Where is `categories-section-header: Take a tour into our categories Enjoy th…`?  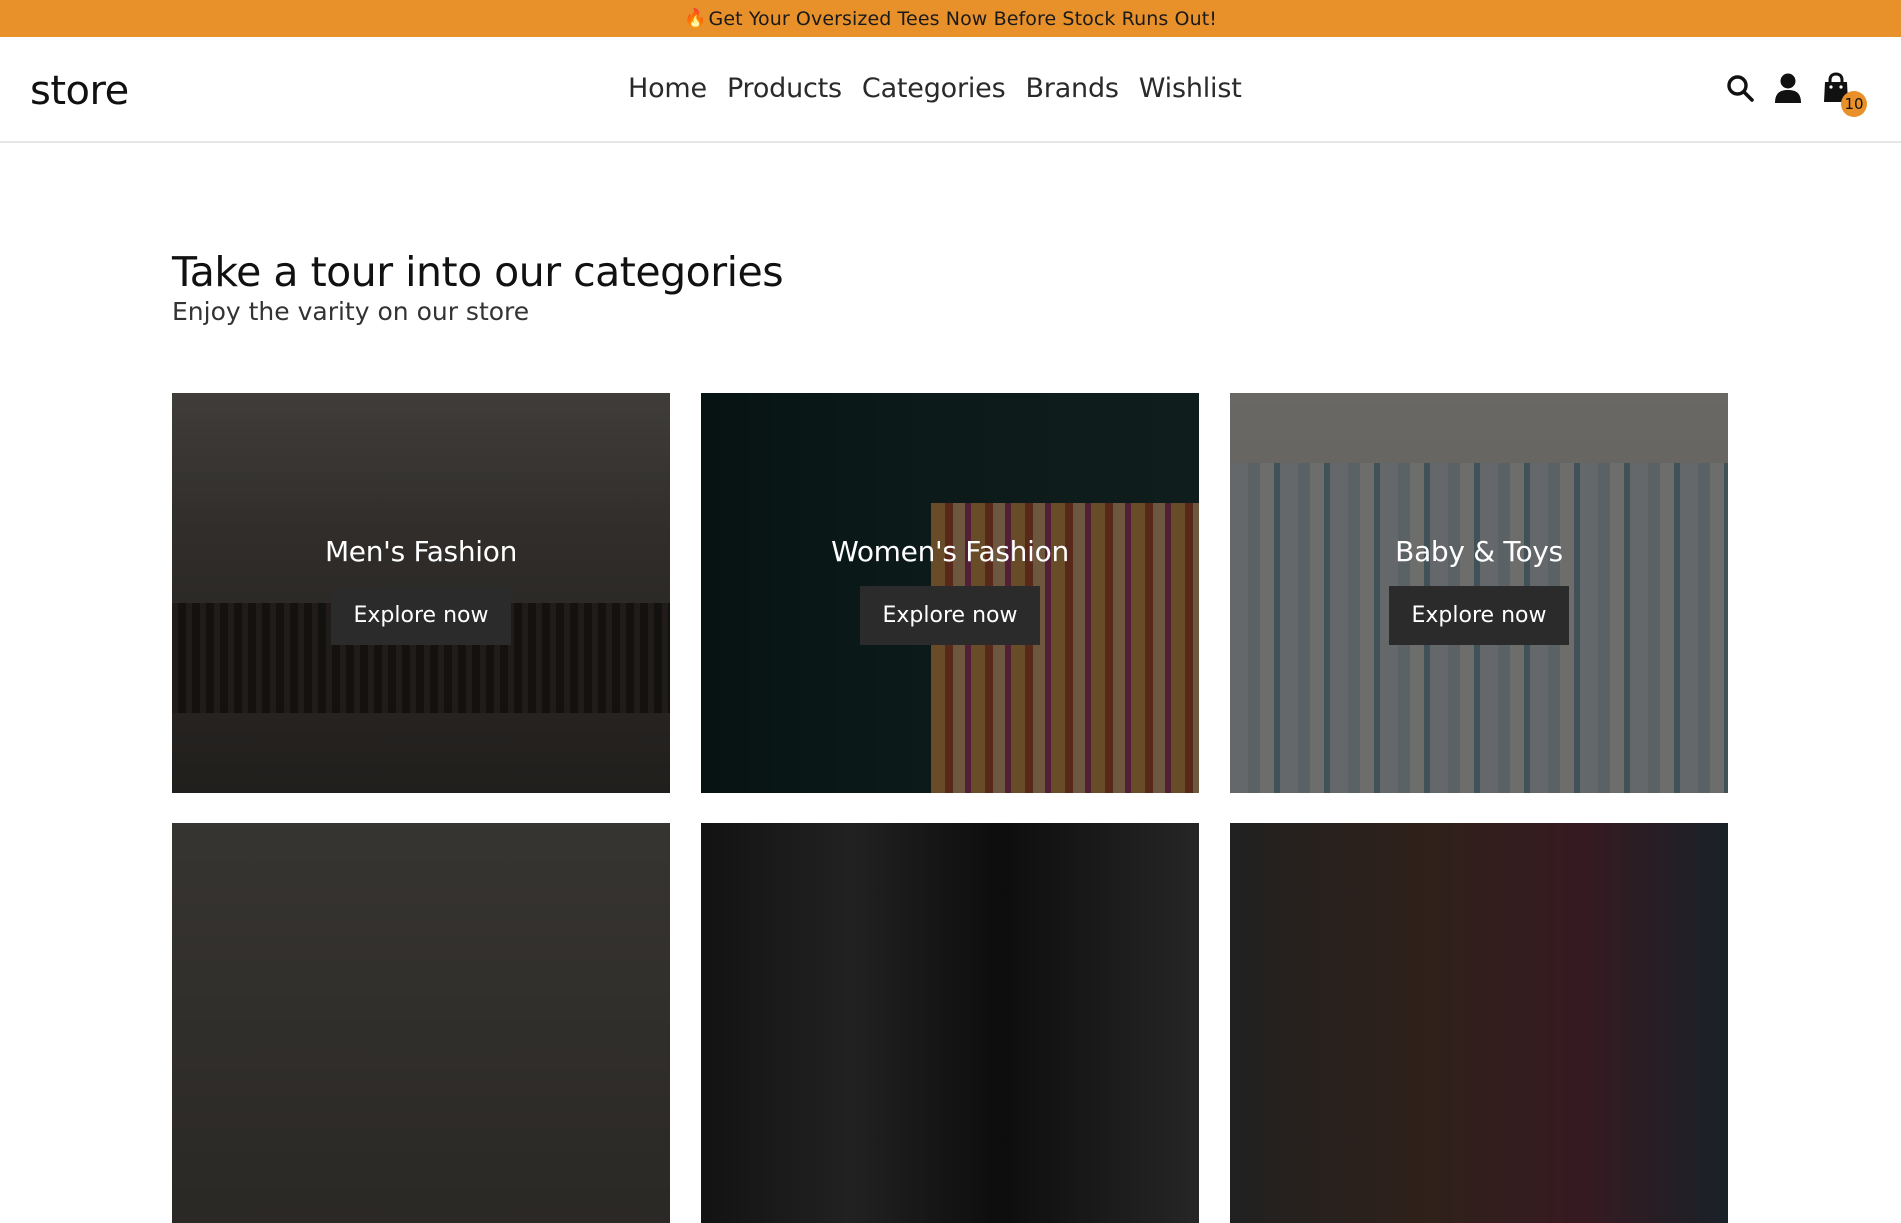
categories-section-header: Take a tour into our categories Enjoy th… is located at coordinates (950, 287).